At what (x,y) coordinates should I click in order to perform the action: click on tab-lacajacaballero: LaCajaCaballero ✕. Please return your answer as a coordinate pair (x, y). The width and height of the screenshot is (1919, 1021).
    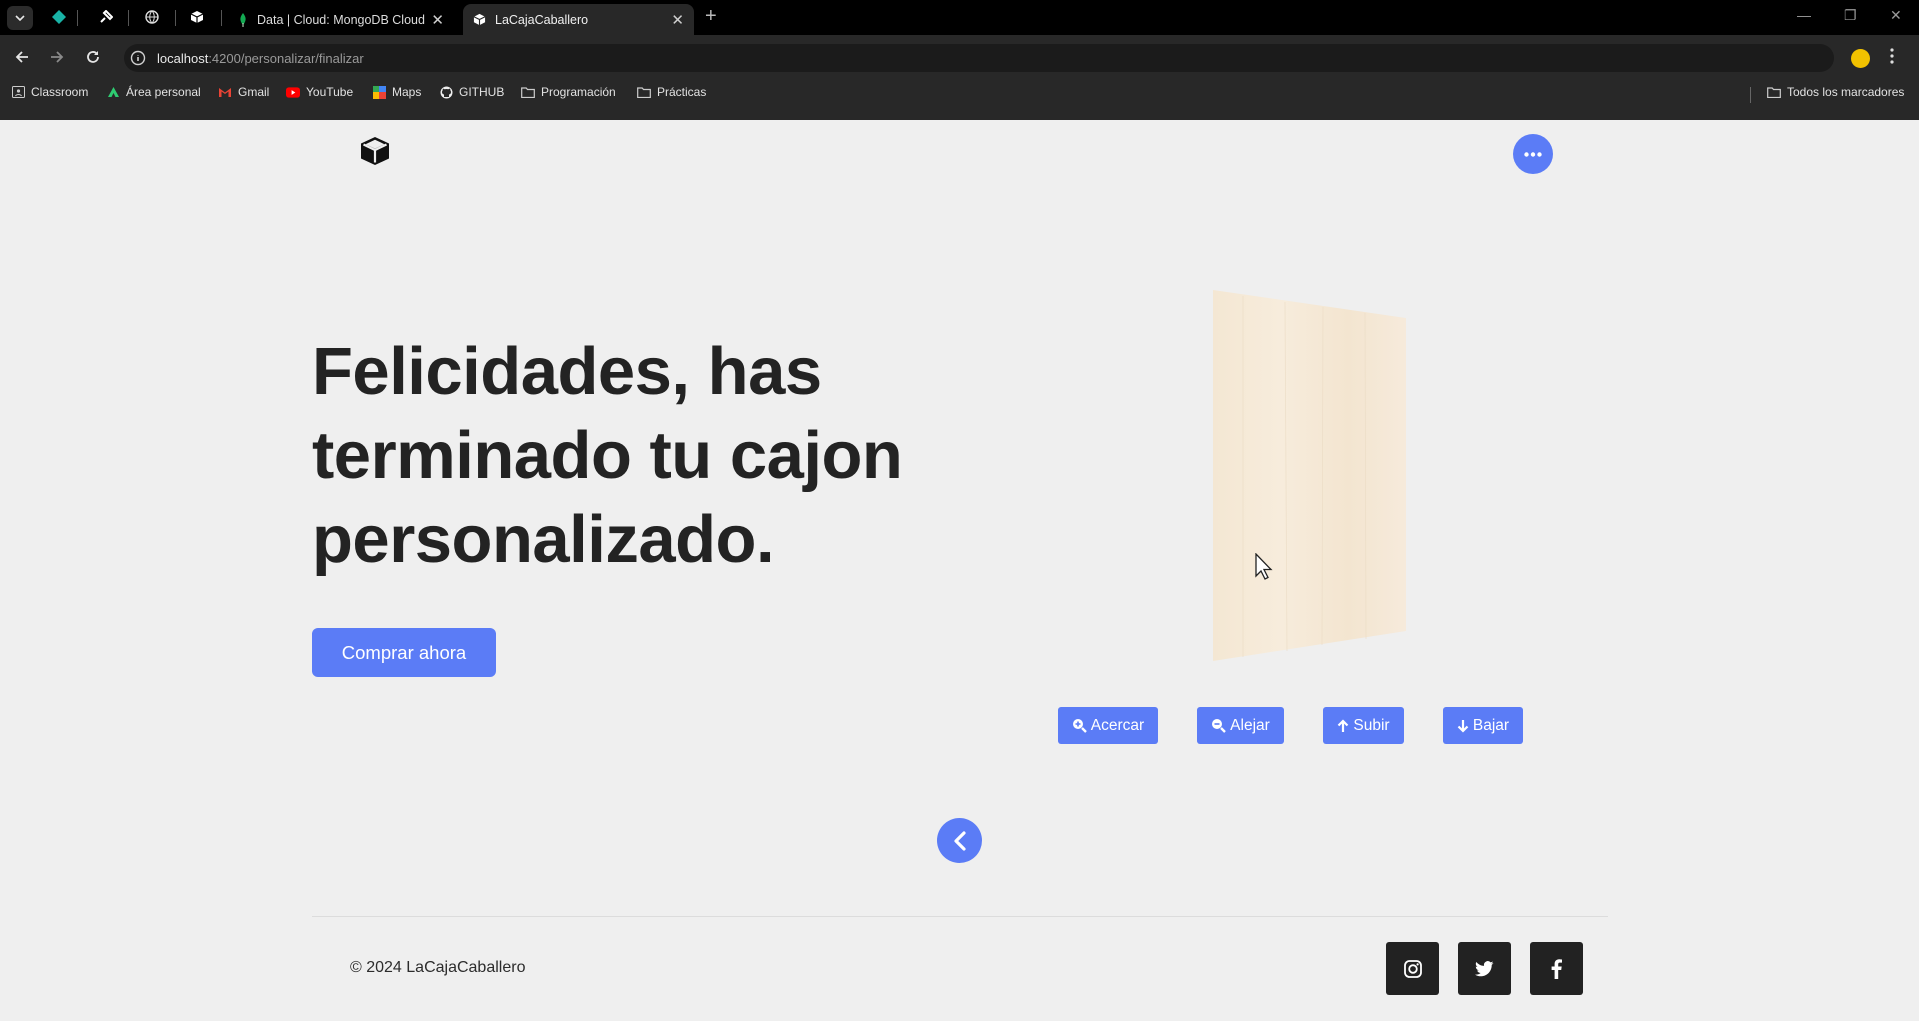
    Looking at the image, I should click on (578, 19).